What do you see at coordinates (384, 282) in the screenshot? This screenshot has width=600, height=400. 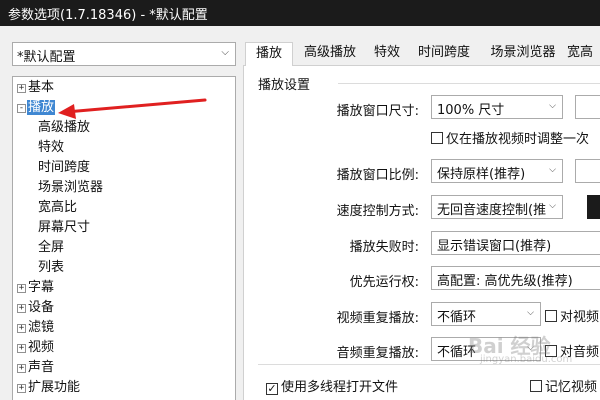 I see `priority-label: 优先运行权:` at bounding box center [384, 282].